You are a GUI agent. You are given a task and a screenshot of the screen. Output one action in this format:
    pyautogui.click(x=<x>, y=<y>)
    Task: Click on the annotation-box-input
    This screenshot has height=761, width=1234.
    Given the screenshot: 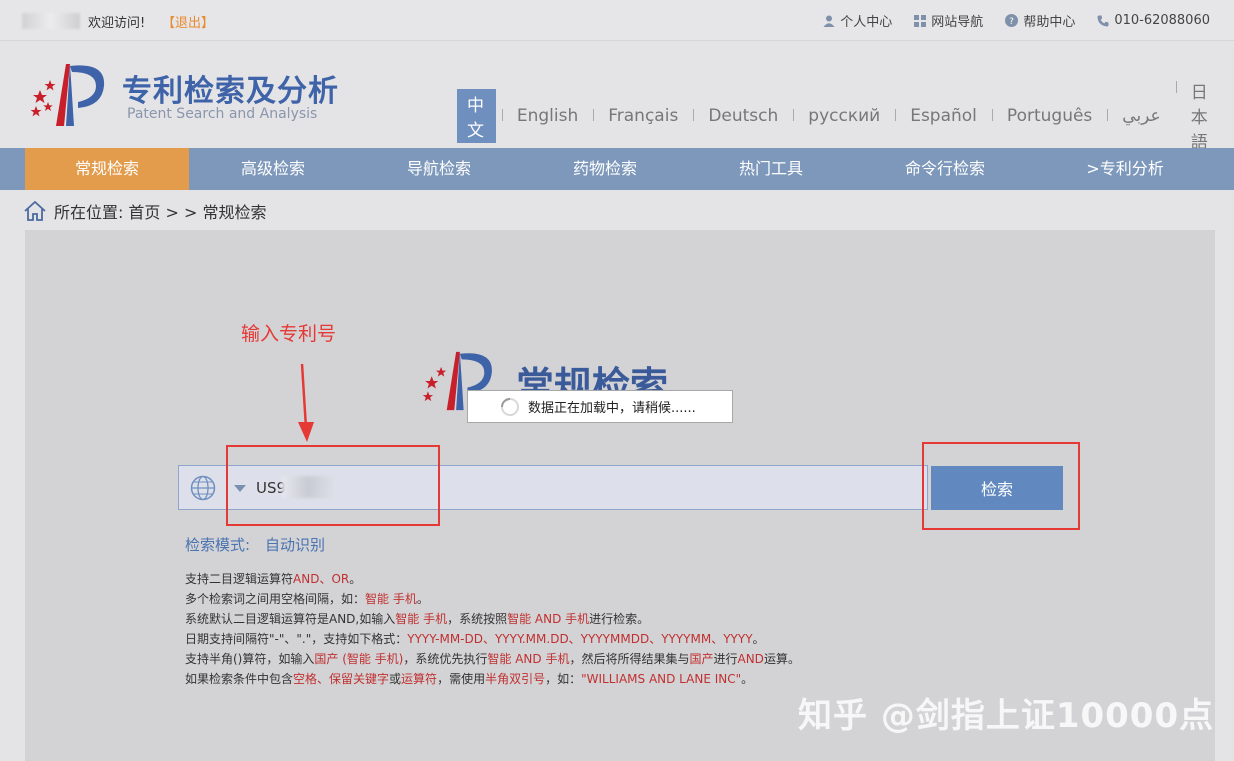 What is the action you would take?
    pyautogui.click(x=333, y=485)
    